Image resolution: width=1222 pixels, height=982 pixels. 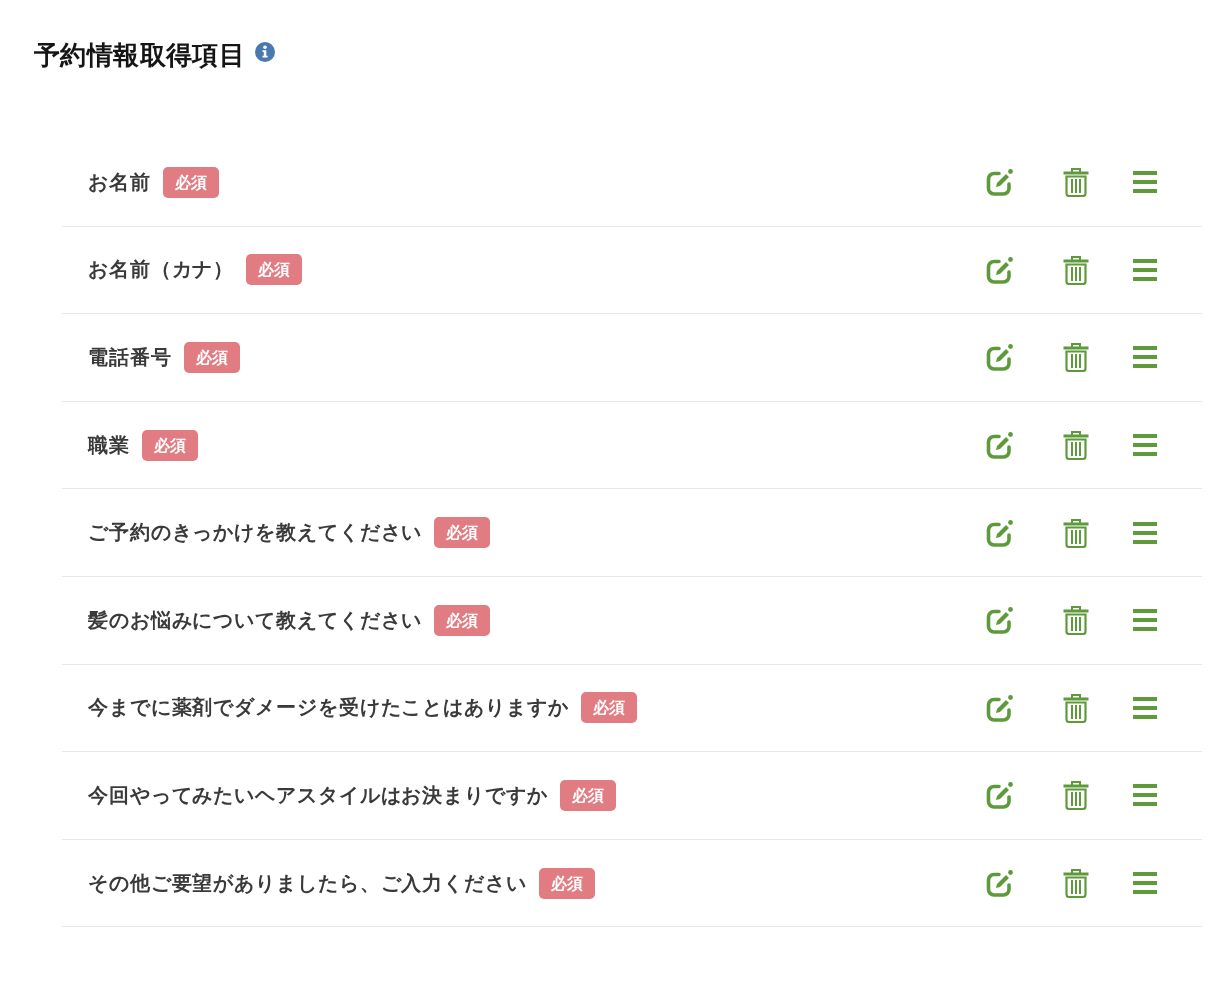 I want to click on field-label: 今までに薬剤でダメージを受けたことはありますか, so click(x=328, y=708).